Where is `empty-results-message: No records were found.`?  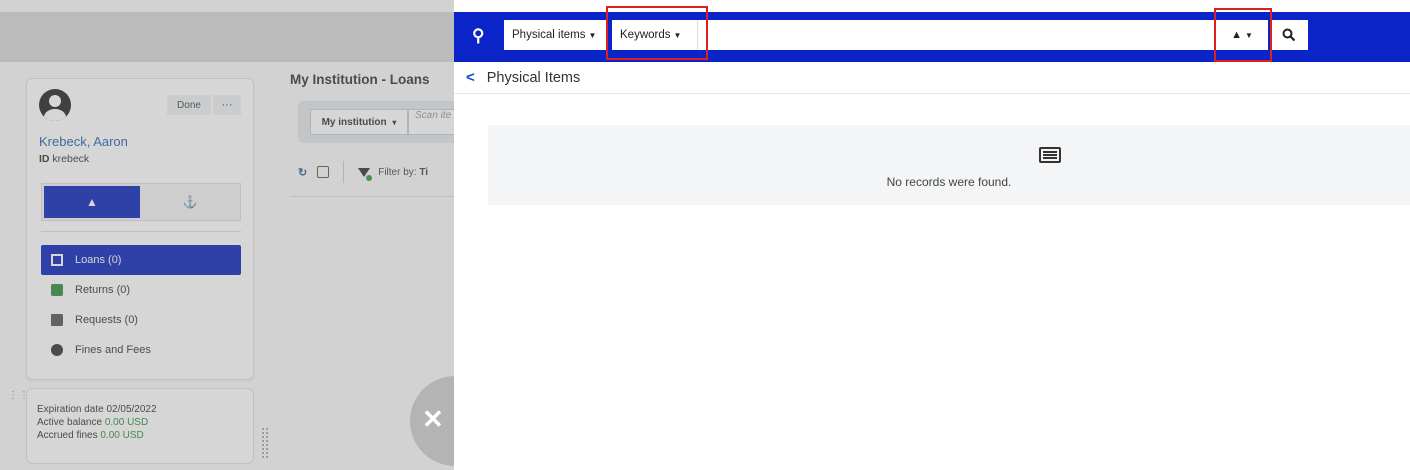 empty-results-message: No records were found. is located at coordinates (949, 182).